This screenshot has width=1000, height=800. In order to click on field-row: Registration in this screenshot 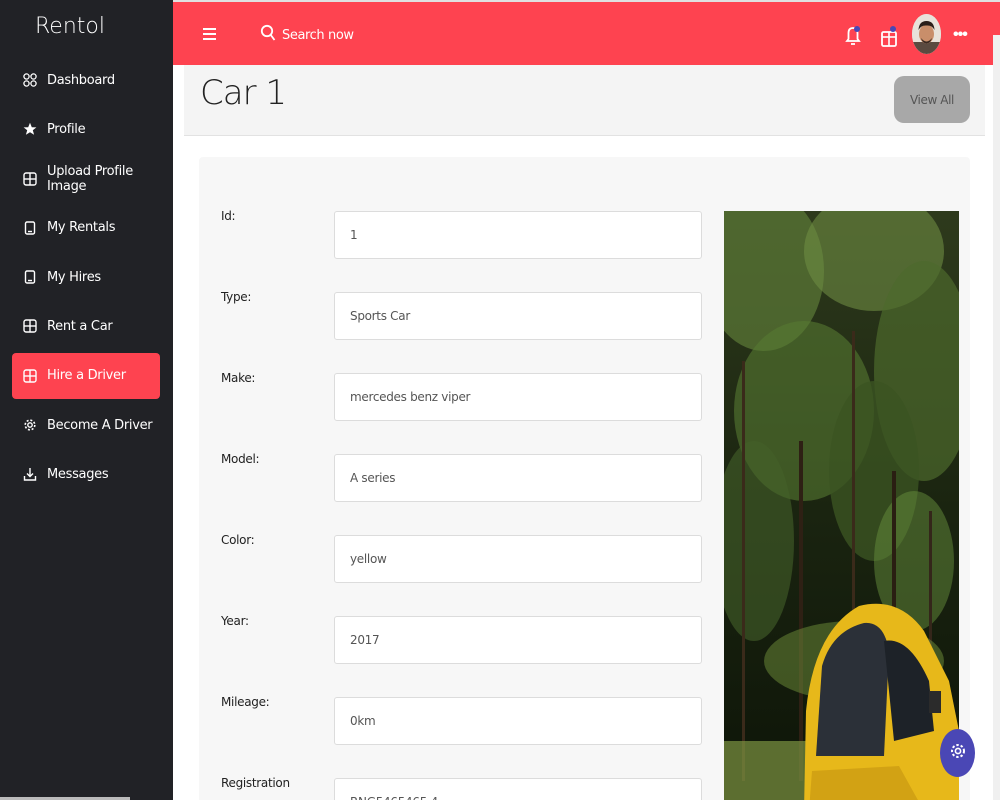, I will do `click(454, 788)`.